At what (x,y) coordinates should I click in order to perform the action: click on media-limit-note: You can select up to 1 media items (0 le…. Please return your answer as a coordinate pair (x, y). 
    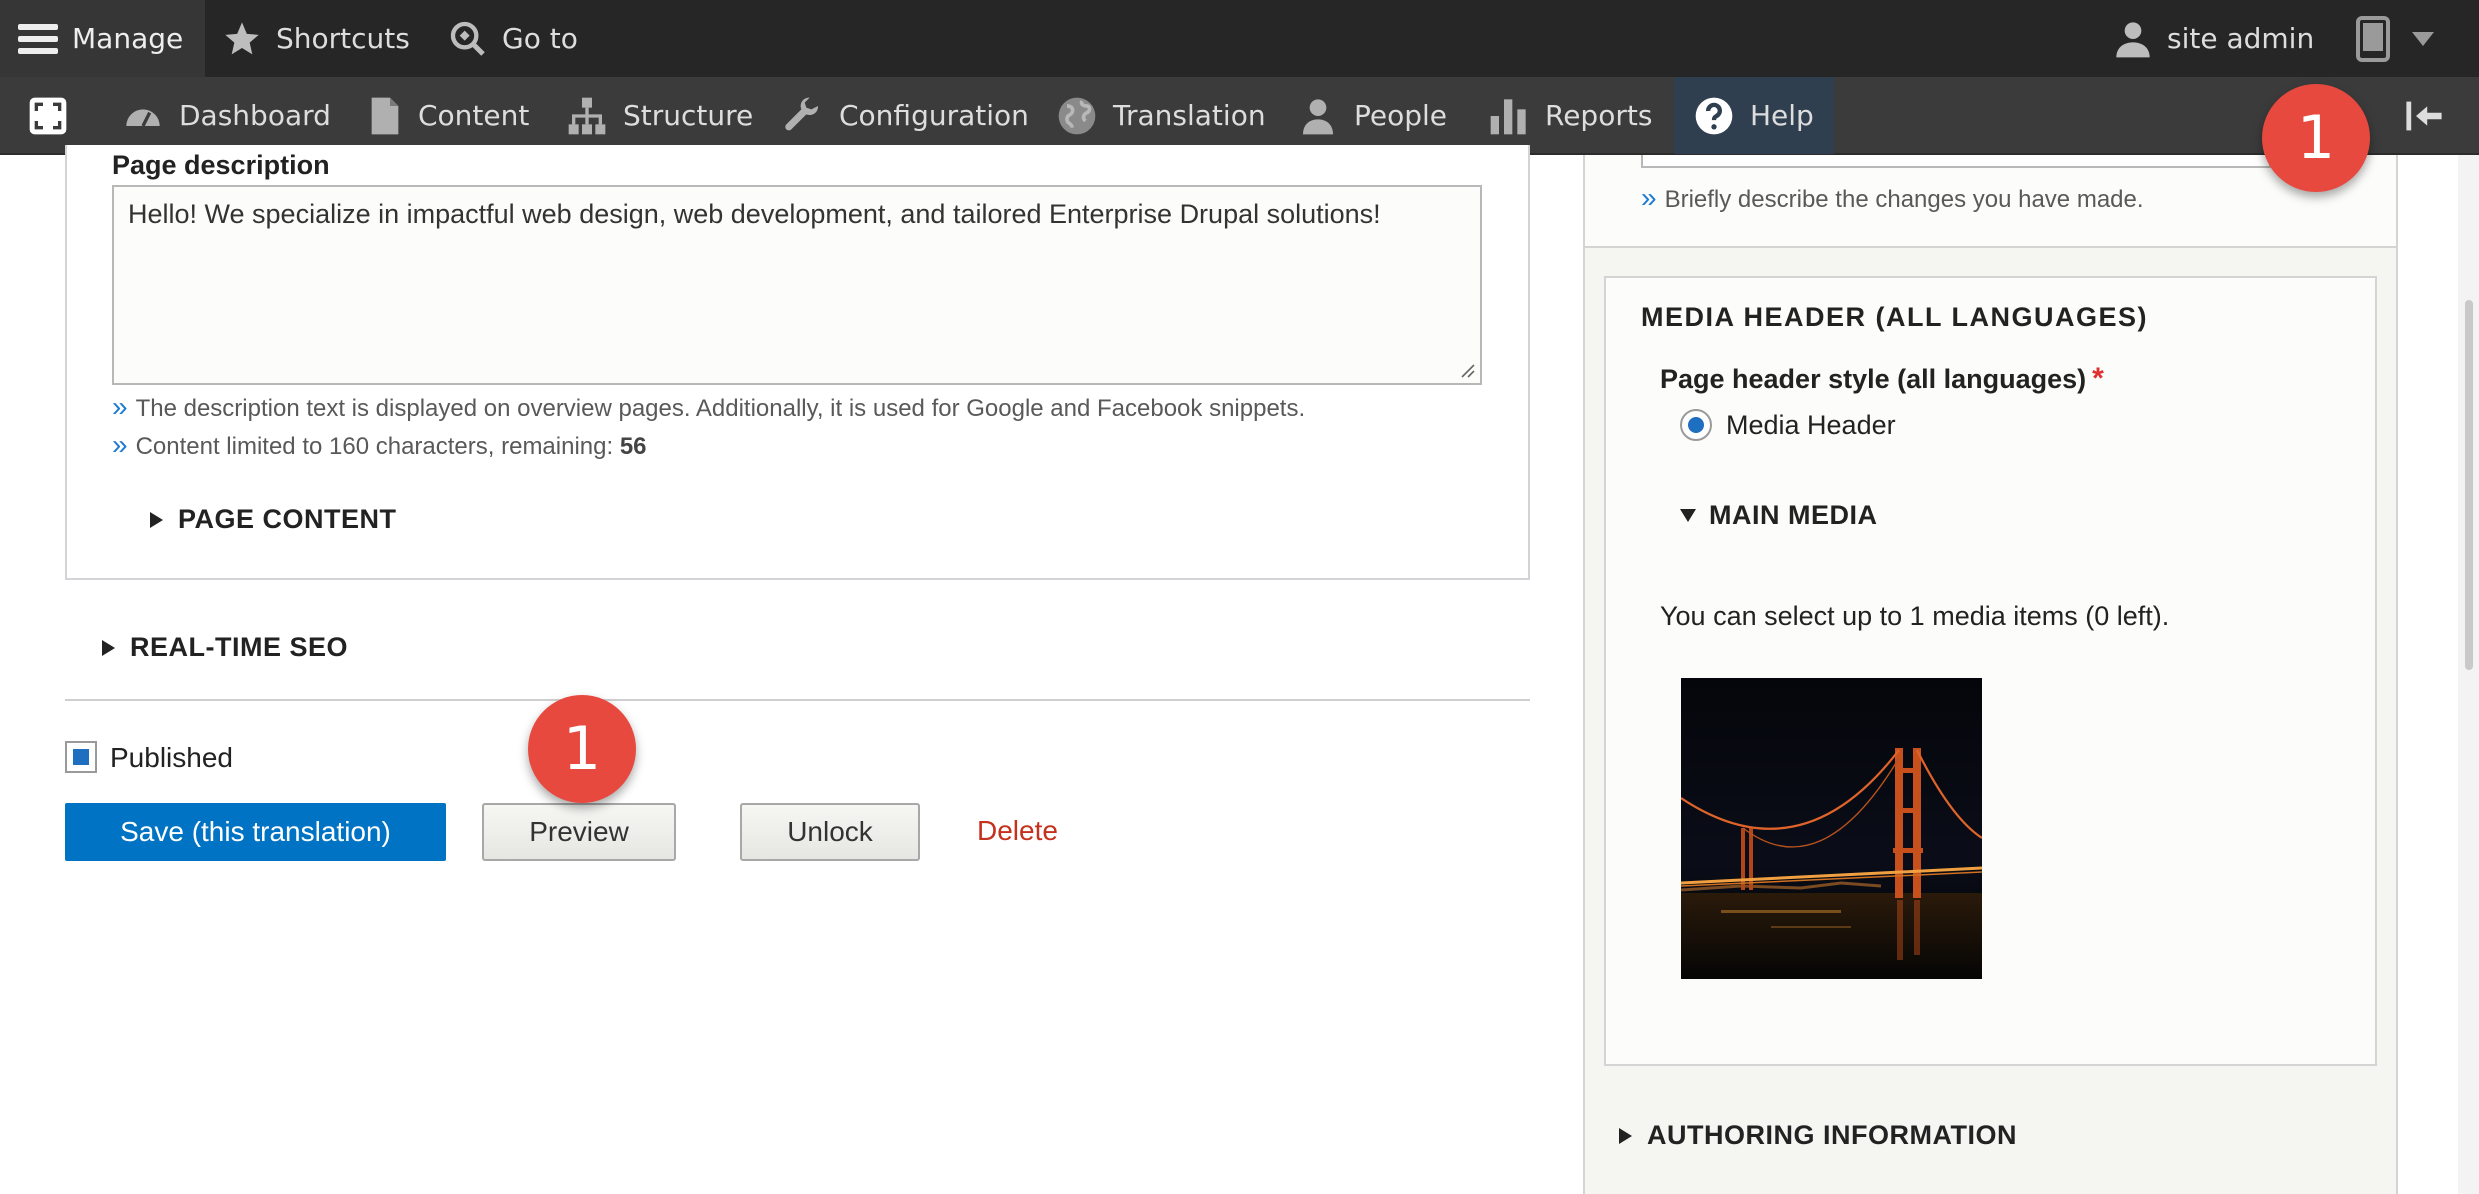
    Looking at the image, I should click on (1915, 616).